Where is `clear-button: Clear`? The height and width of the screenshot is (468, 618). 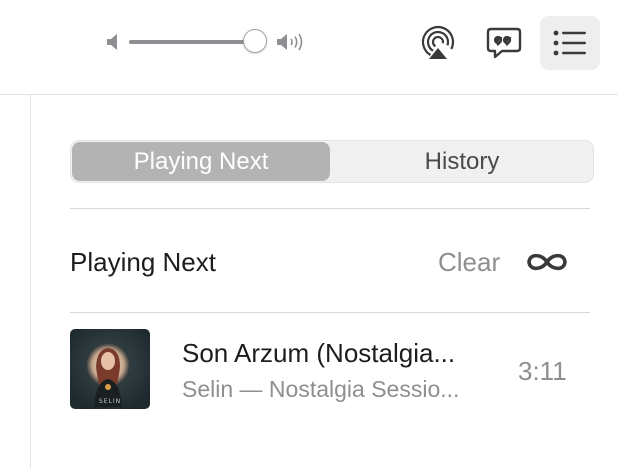 clear-button: Clear is located at coordinates (469, 262).